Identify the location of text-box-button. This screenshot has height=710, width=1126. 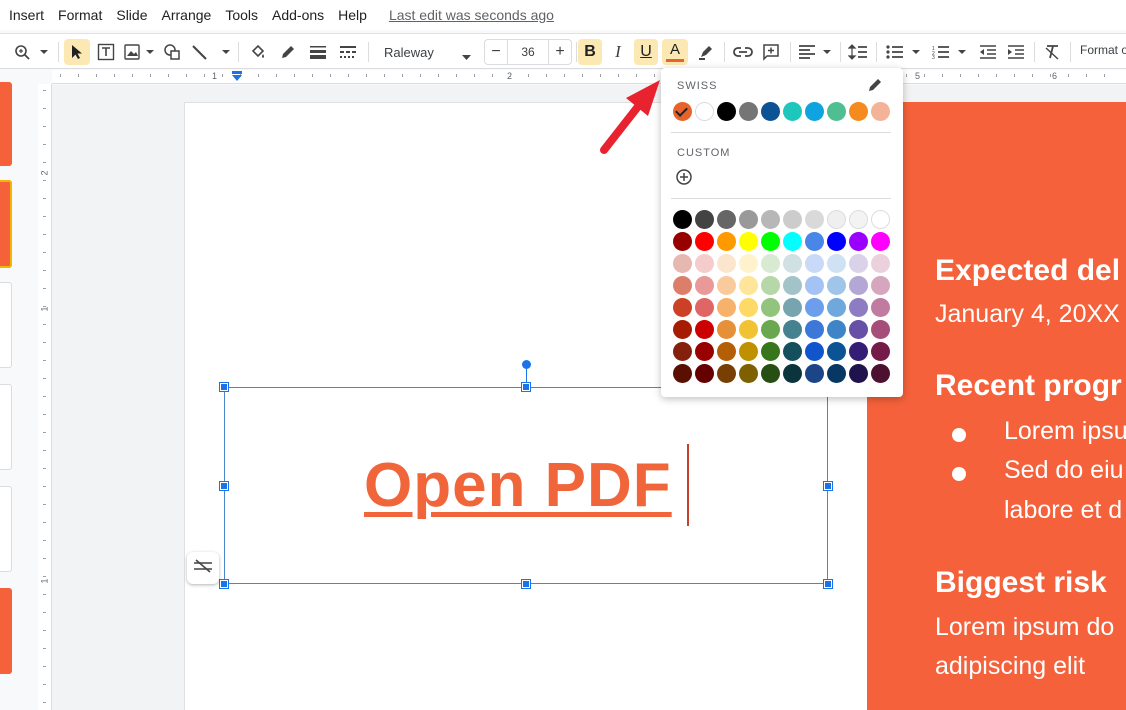
(106, 52).